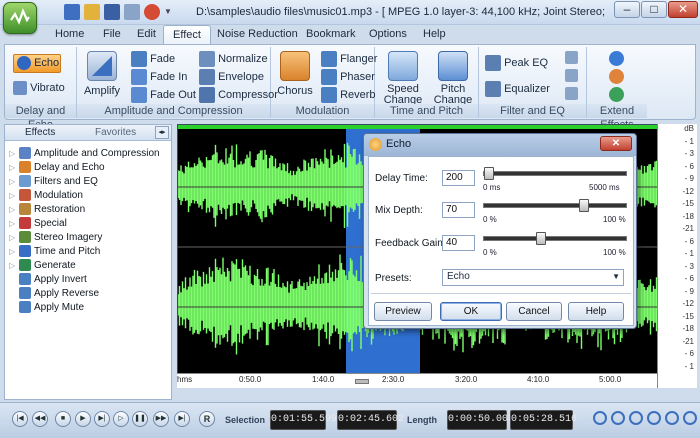  I want to click on new-file-icon, so click(72, 12).